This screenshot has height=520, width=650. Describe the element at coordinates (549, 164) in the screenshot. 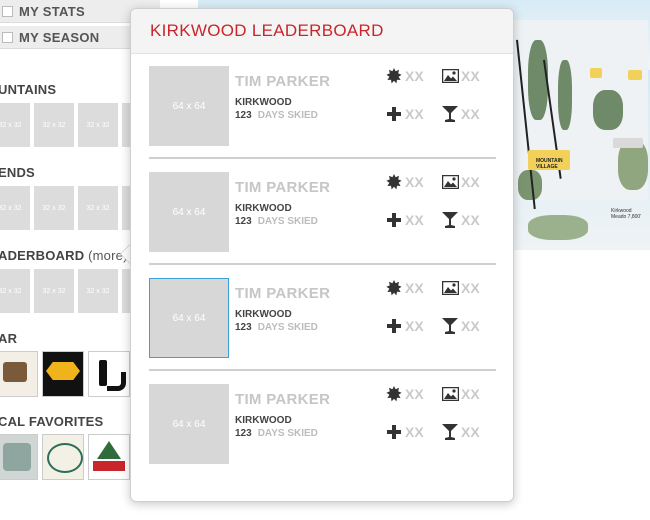

I see `map-label-village: MOUNTAIN VILLAGE` at that location.